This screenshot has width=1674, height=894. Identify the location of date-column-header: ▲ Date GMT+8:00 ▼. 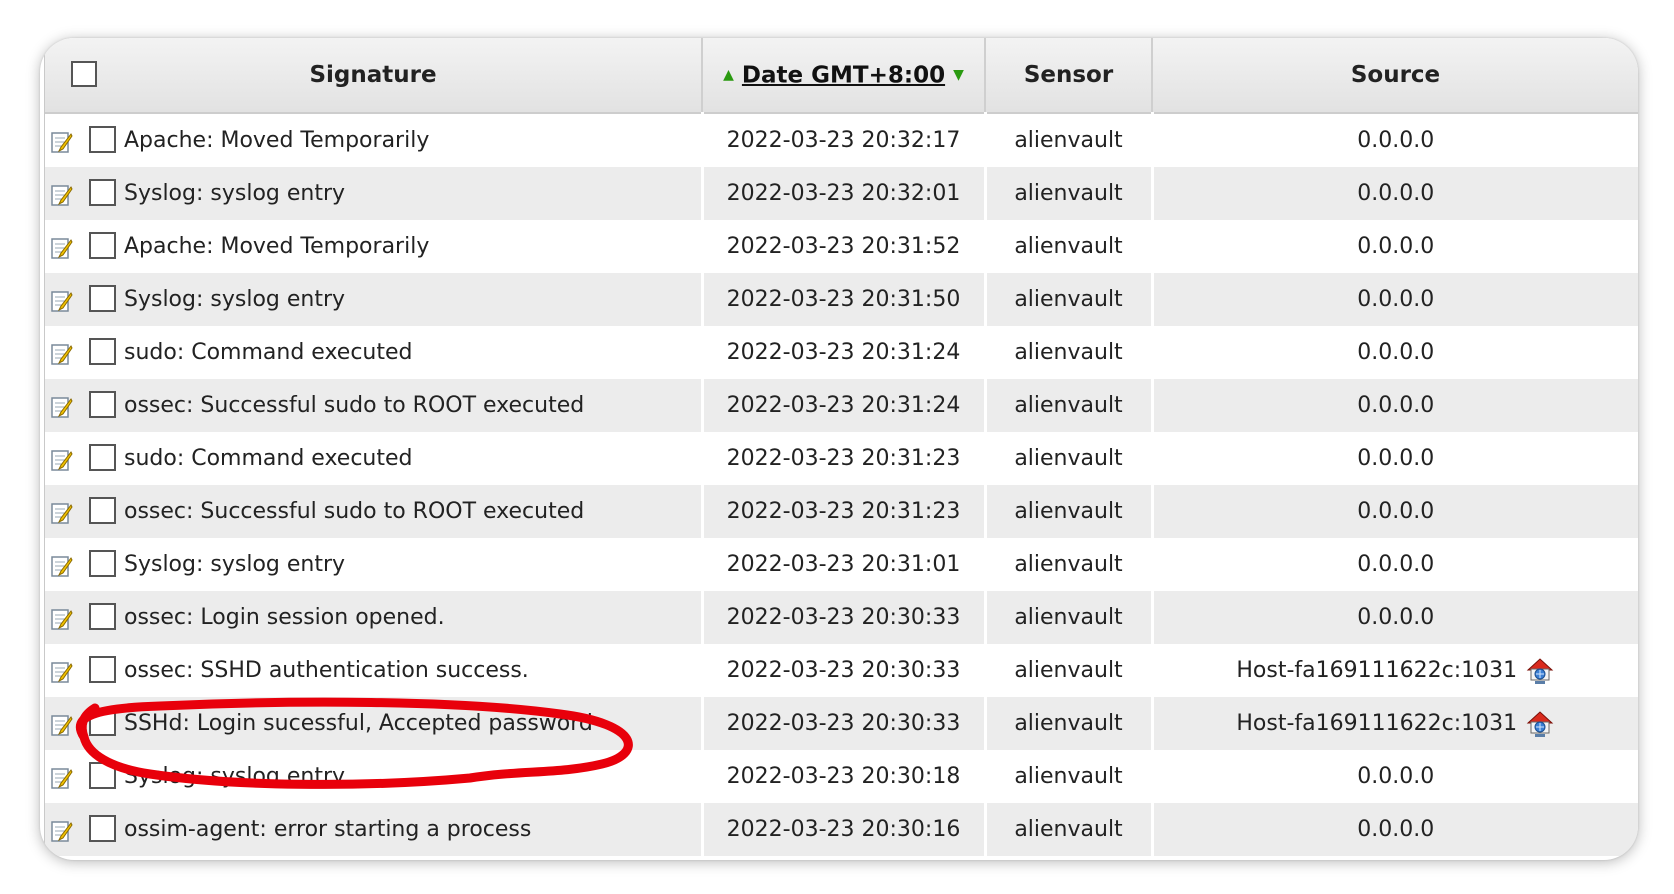
(844, 76).